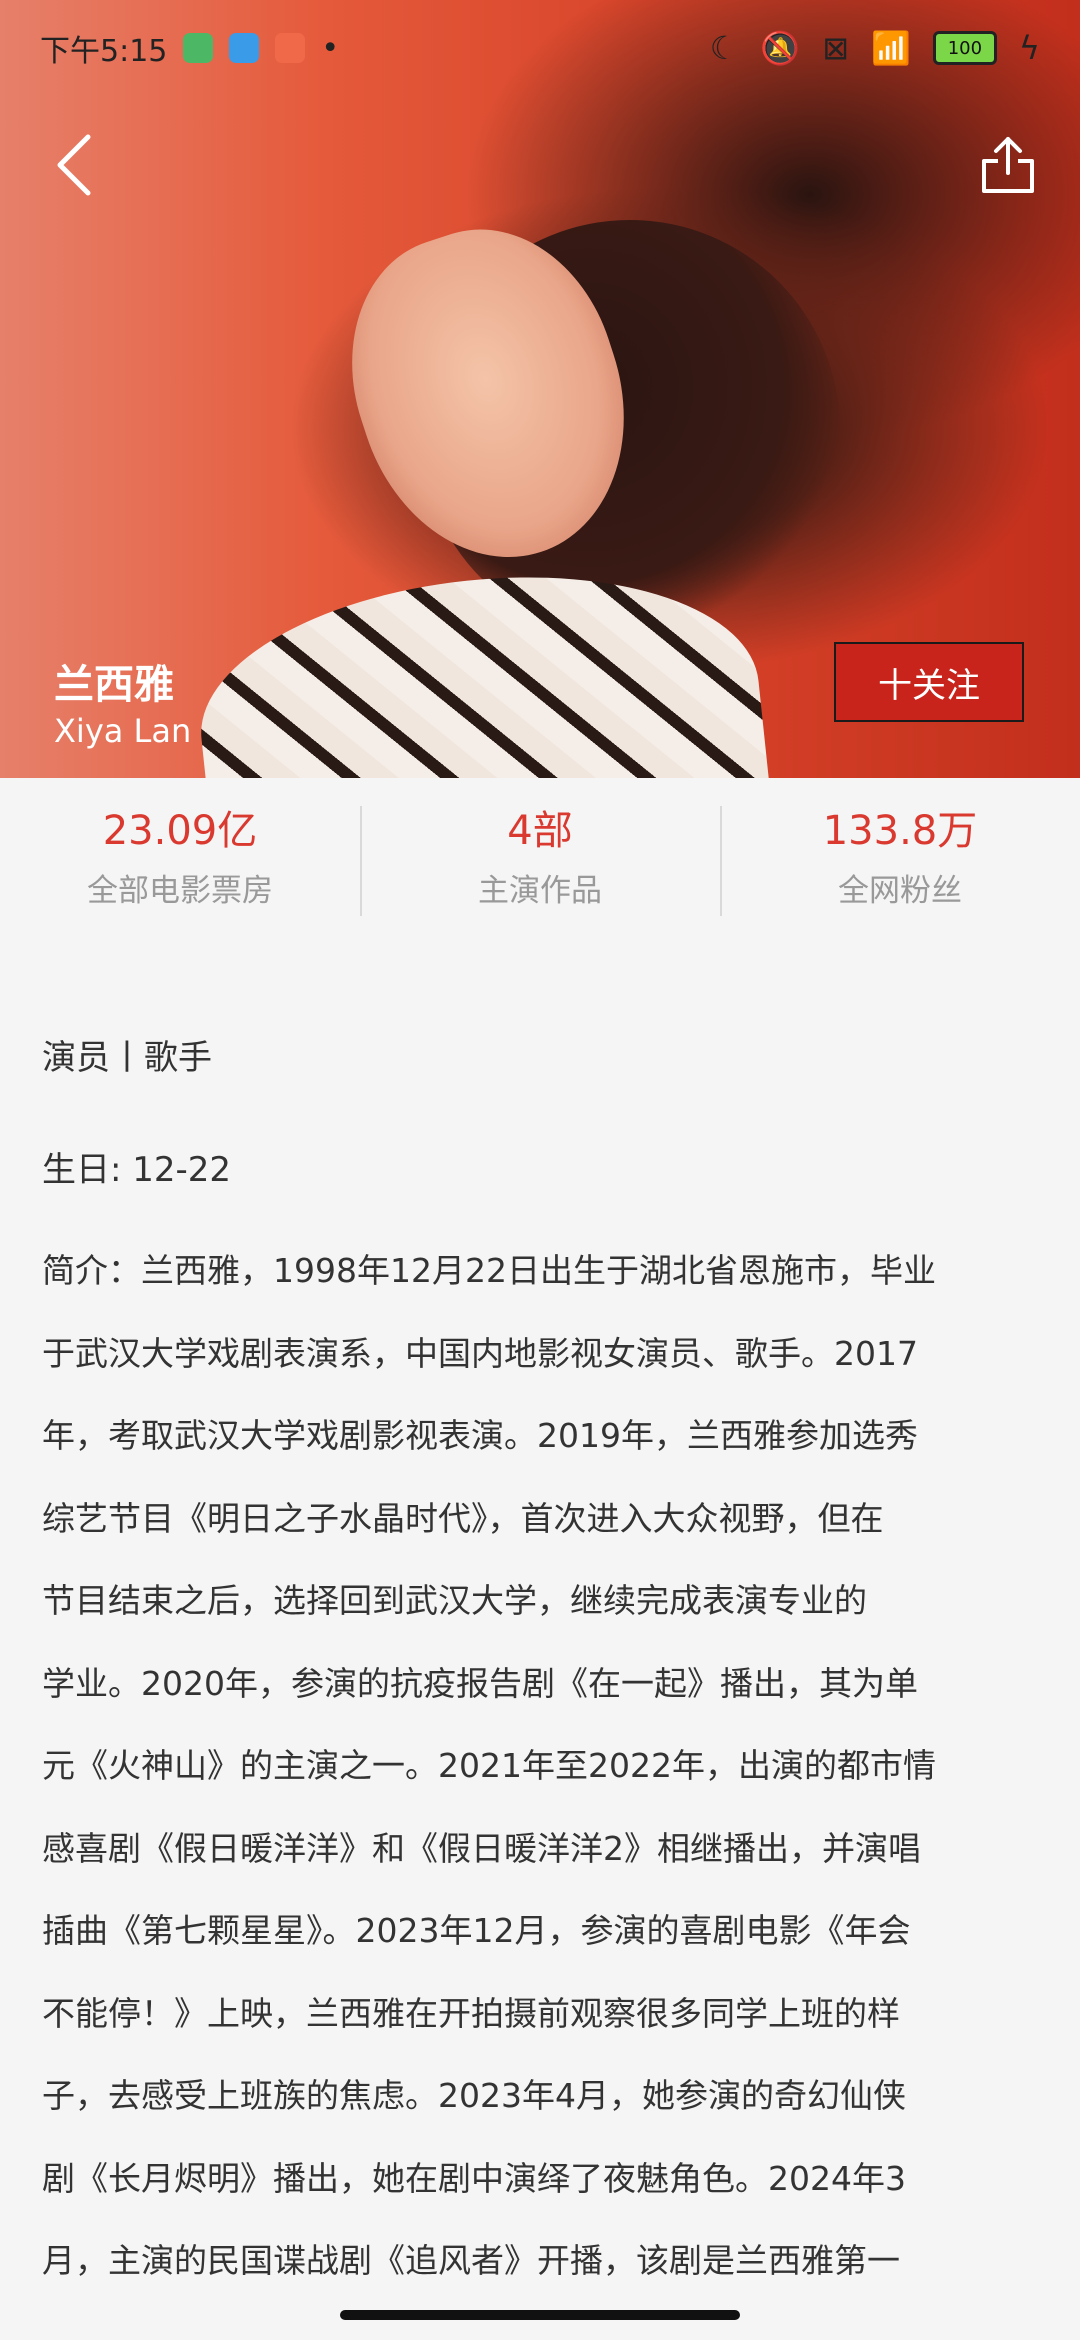  What do you see at coordinates (180, 890) in the screenshot?
I see `stat-label: 全部电影票房` at bounding box center [180, 890].